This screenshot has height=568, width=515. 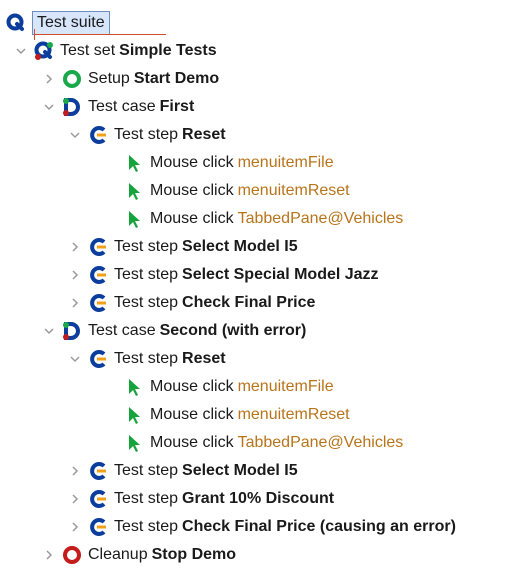 I want to click on cleanup-icon, so click(x=72, y=555).